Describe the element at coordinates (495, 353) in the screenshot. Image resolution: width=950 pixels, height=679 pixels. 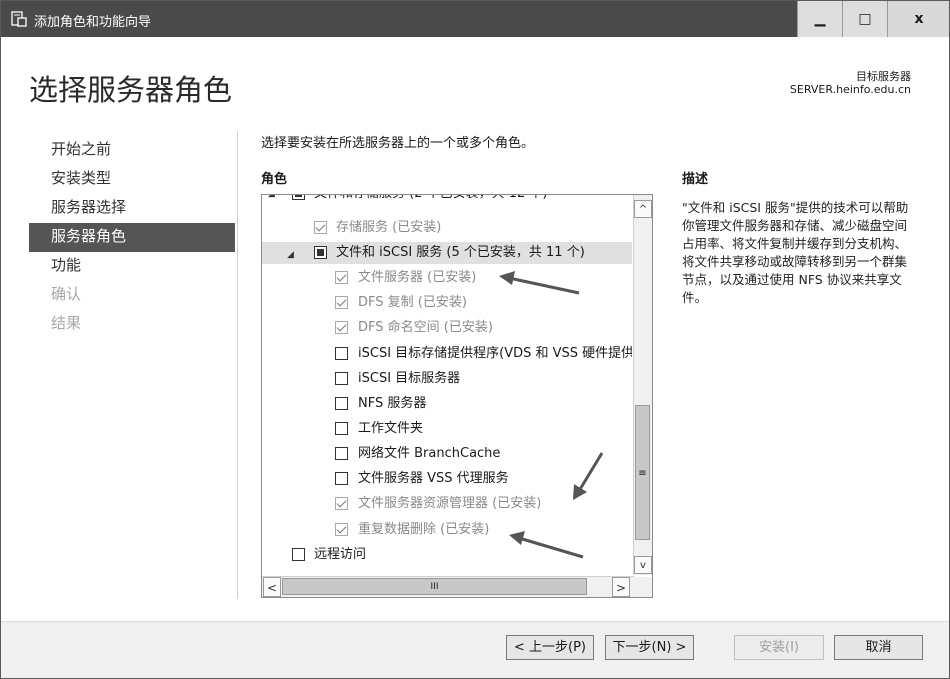
I see `role-label: iSCSI 目标存储提供程序(VDS 和 VSS 硬件提供程序)` at that location.